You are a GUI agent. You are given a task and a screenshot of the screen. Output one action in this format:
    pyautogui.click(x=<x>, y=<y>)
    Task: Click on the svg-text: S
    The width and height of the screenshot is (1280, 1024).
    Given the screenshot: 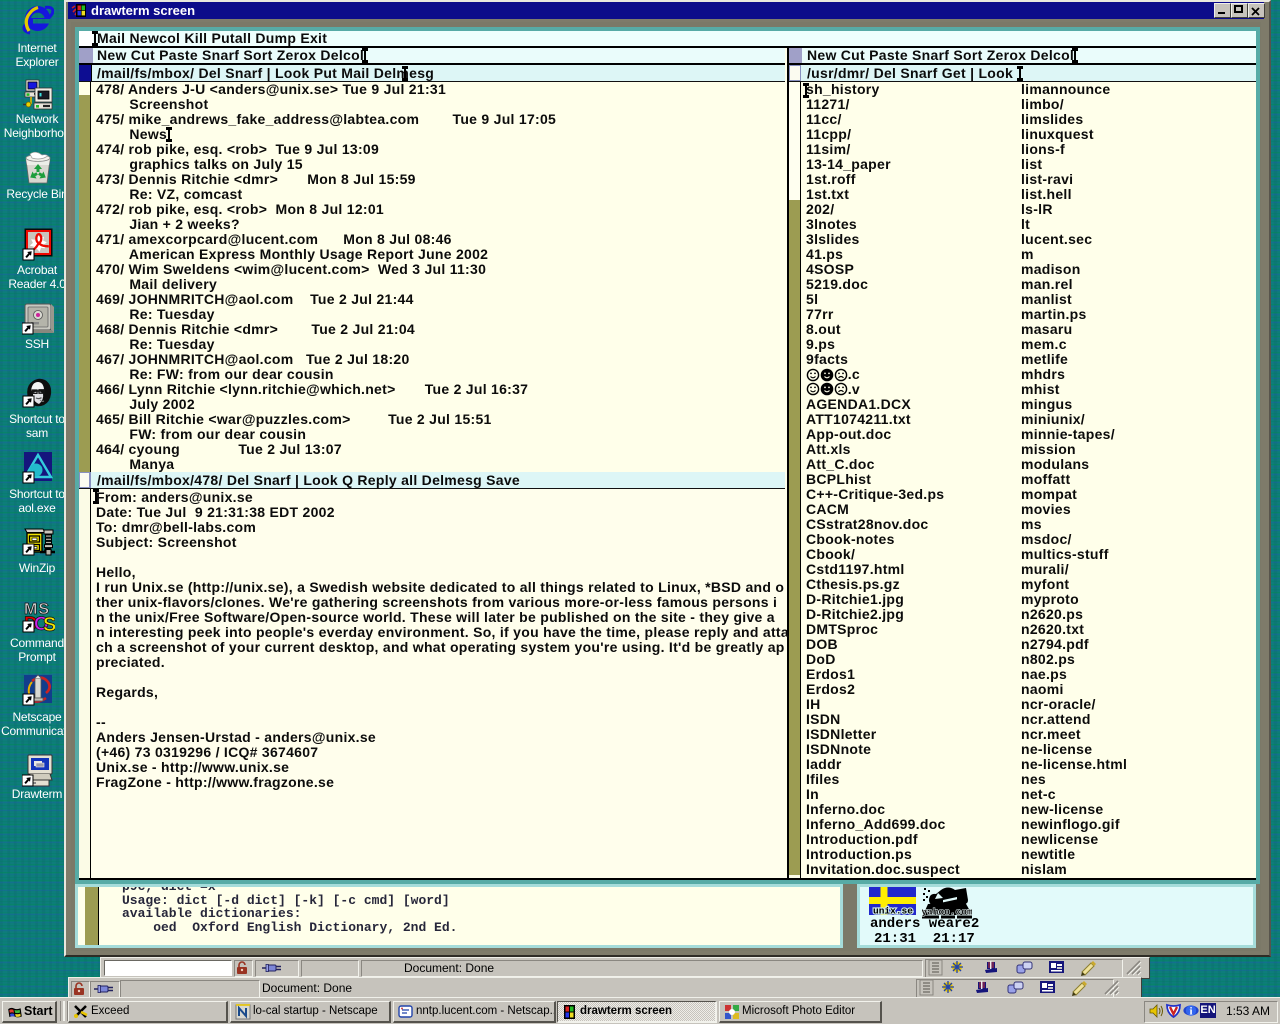 What is the action you would take?
    pyautogui.click(x=49, y=624)
    